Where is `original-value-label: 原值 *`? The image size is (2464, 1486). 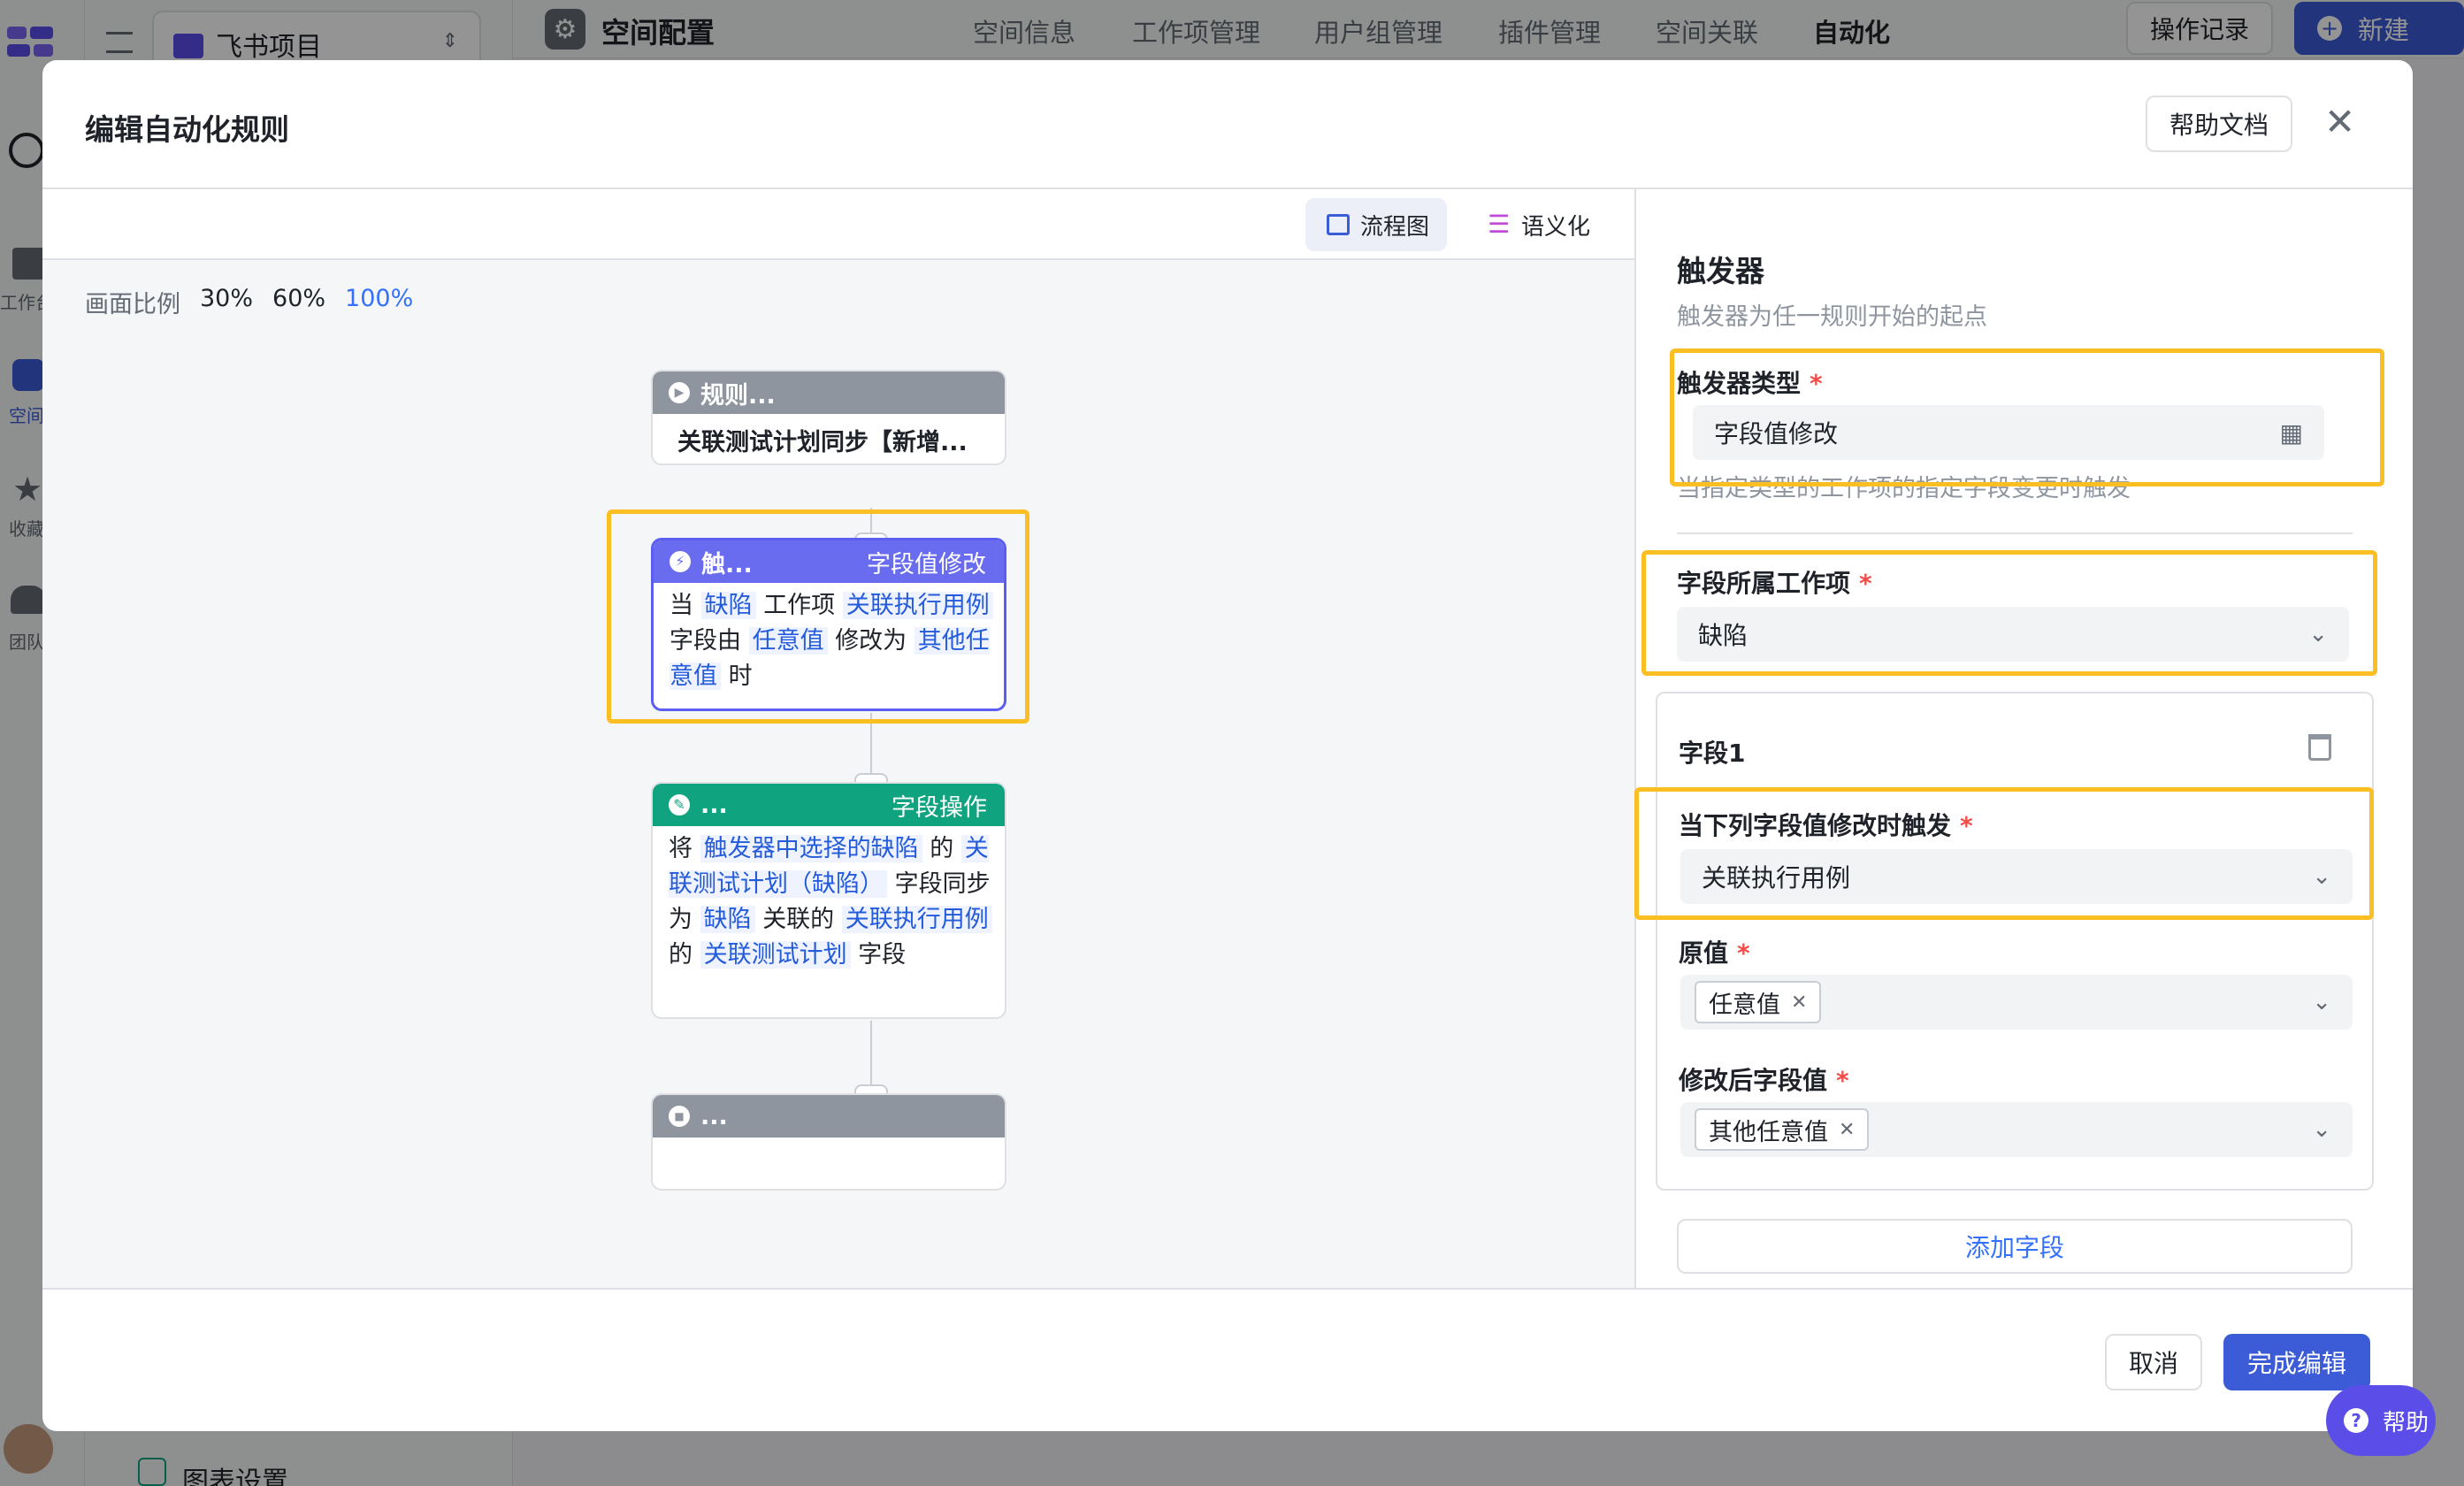
original-value-label: 原值 * is located at coordinates (1714, 951).